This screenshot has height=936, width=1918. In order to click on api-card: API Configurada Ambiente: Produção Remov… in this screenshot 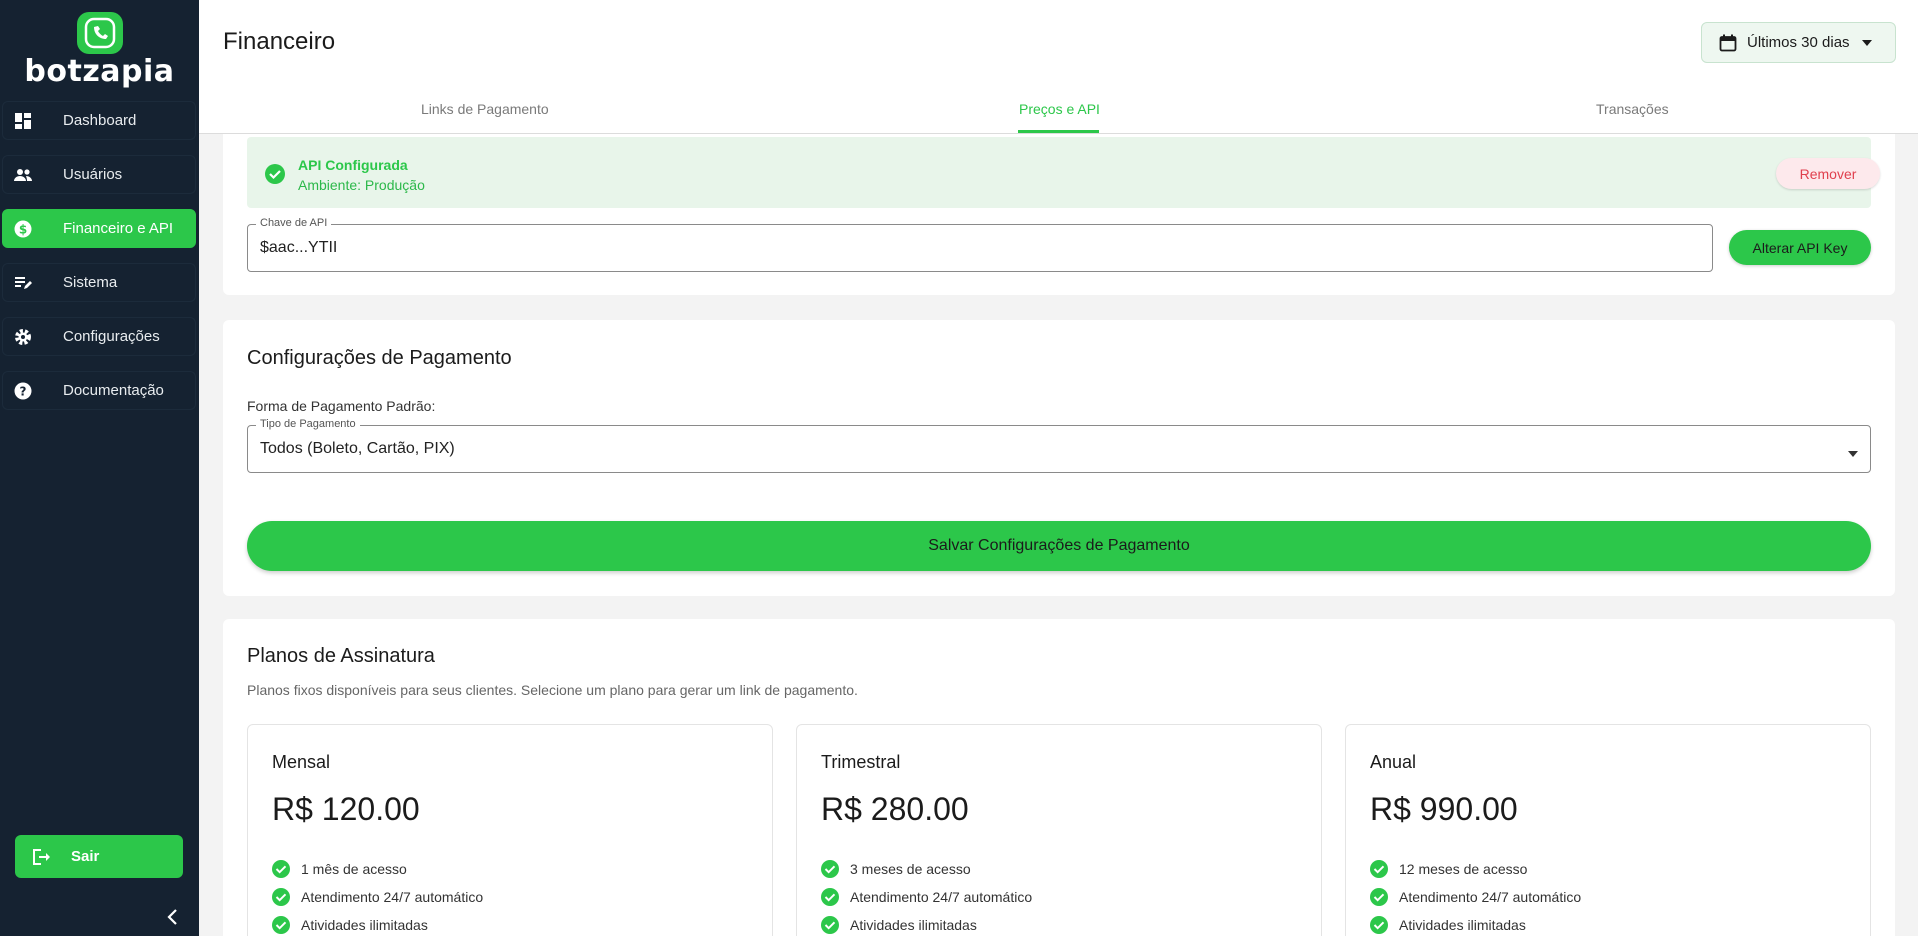, I will do `click(1059, 214)`.